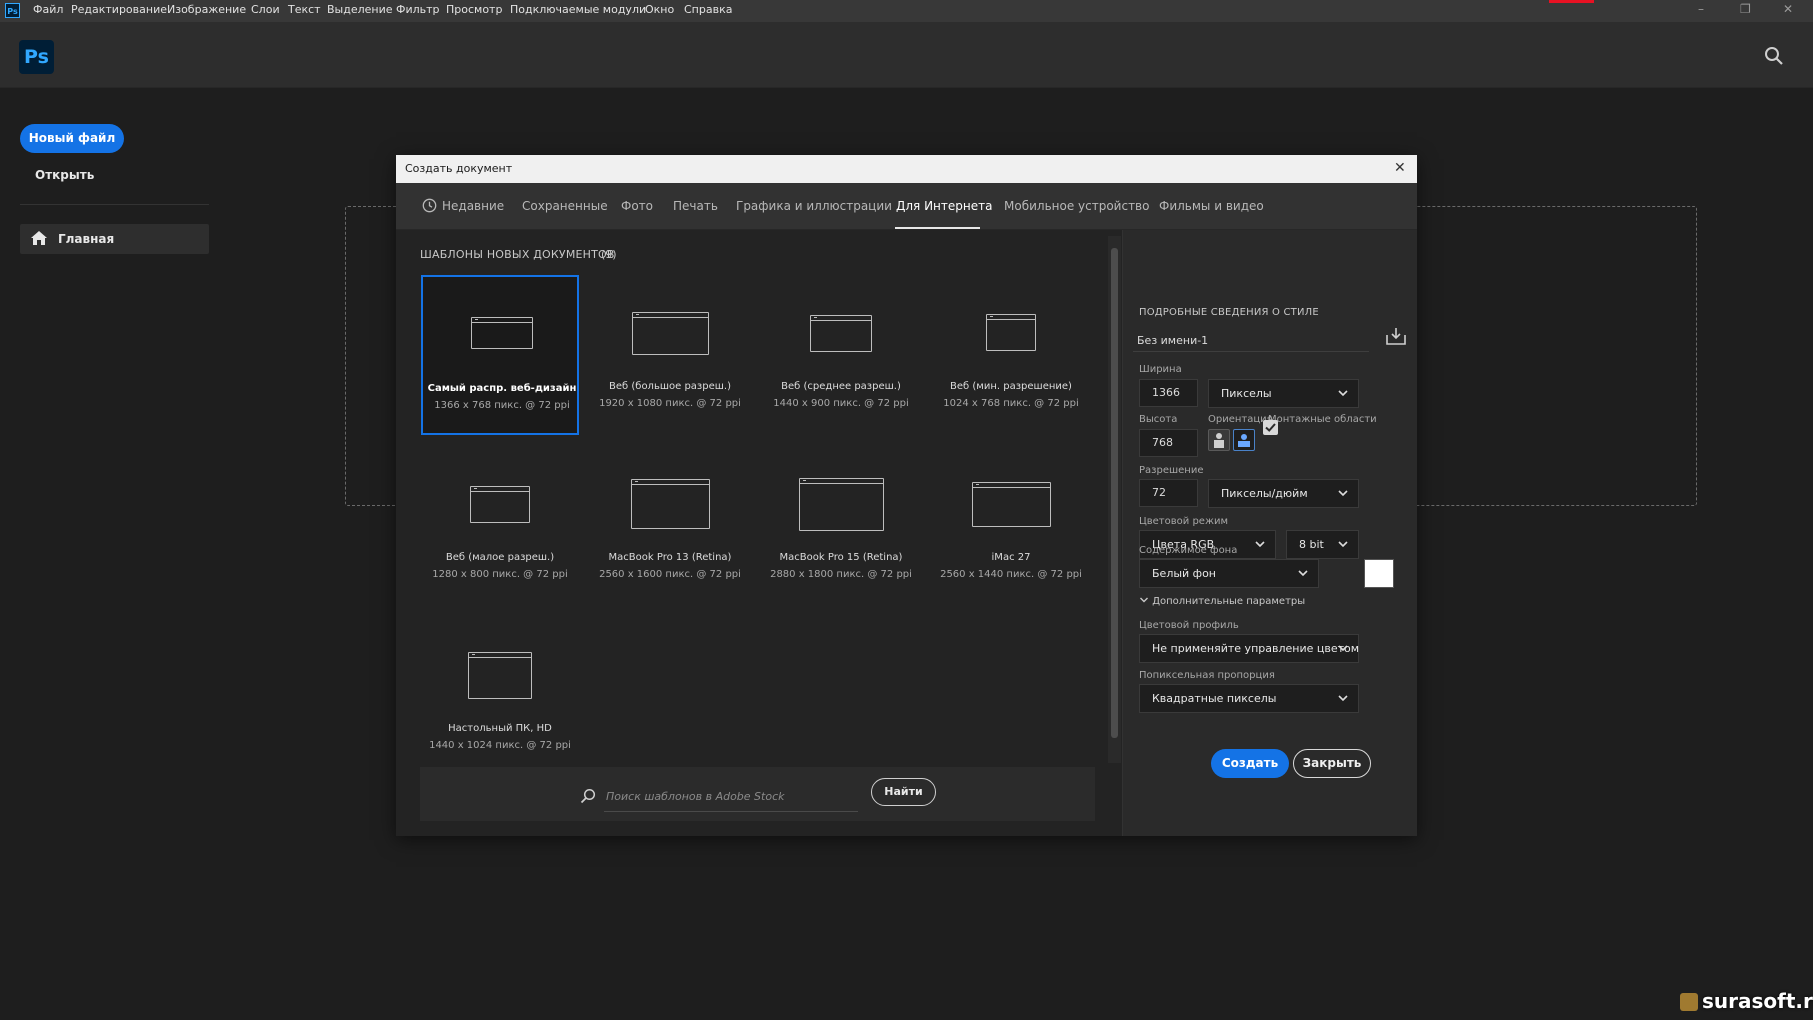 The width and height of the screenshot is (1813, 1020). I want to click on template-size: 1920 x 1080 пикс. @ 72 ppi, so click(670, 403).